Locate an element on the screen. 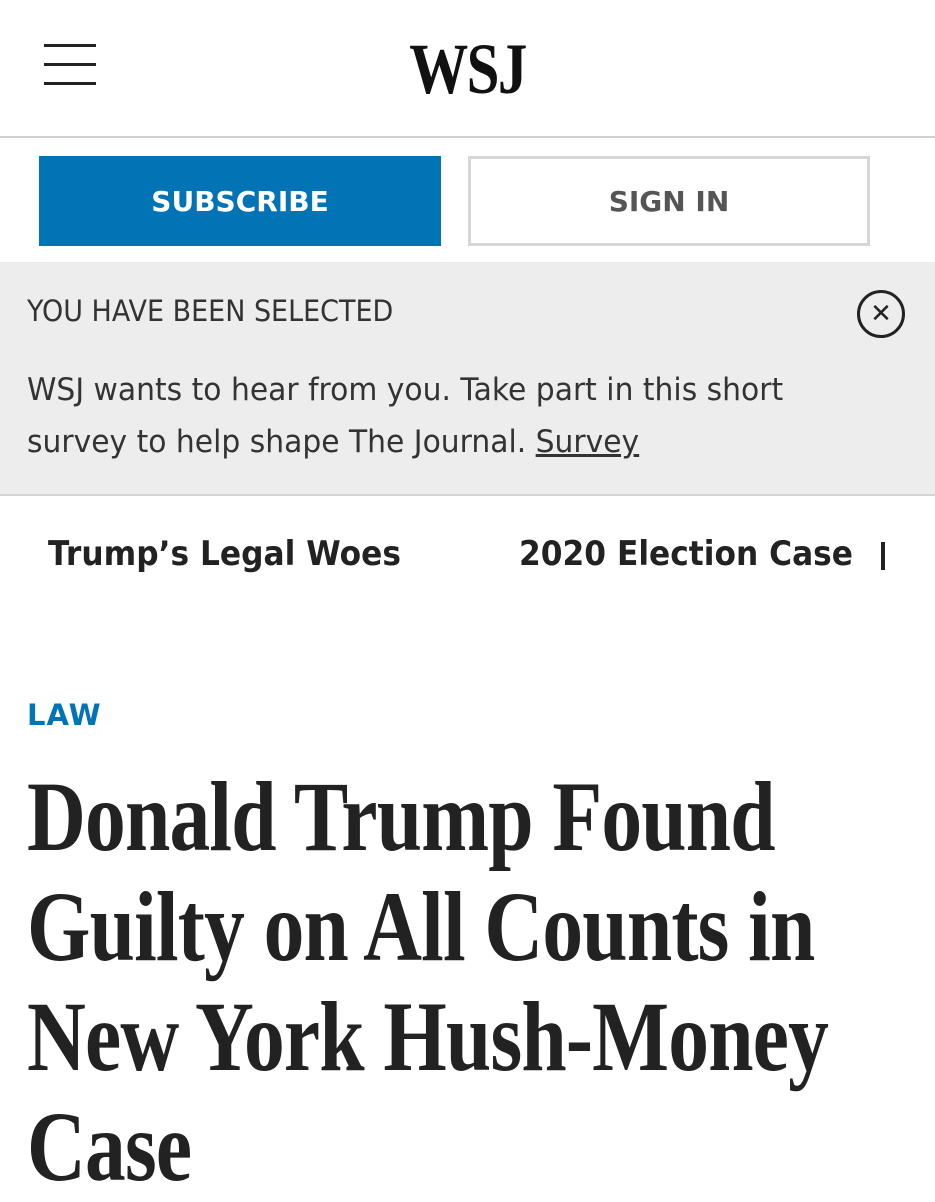 This screenshot has width=935, height=1202. wsj-logo: WSJ is located at coordinates (467, 69).